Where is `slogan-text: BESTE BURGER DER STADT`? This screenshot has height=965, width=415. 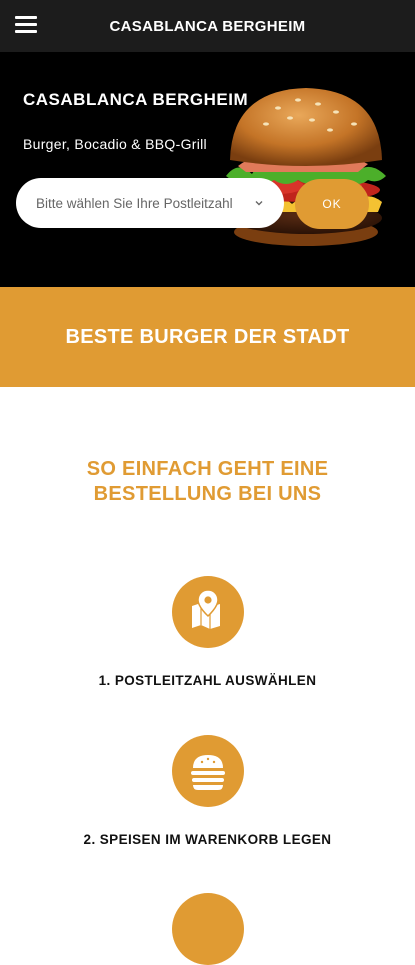
slogan-text: BESTE BURGER DER STADT is located at coordinates (207, 336).